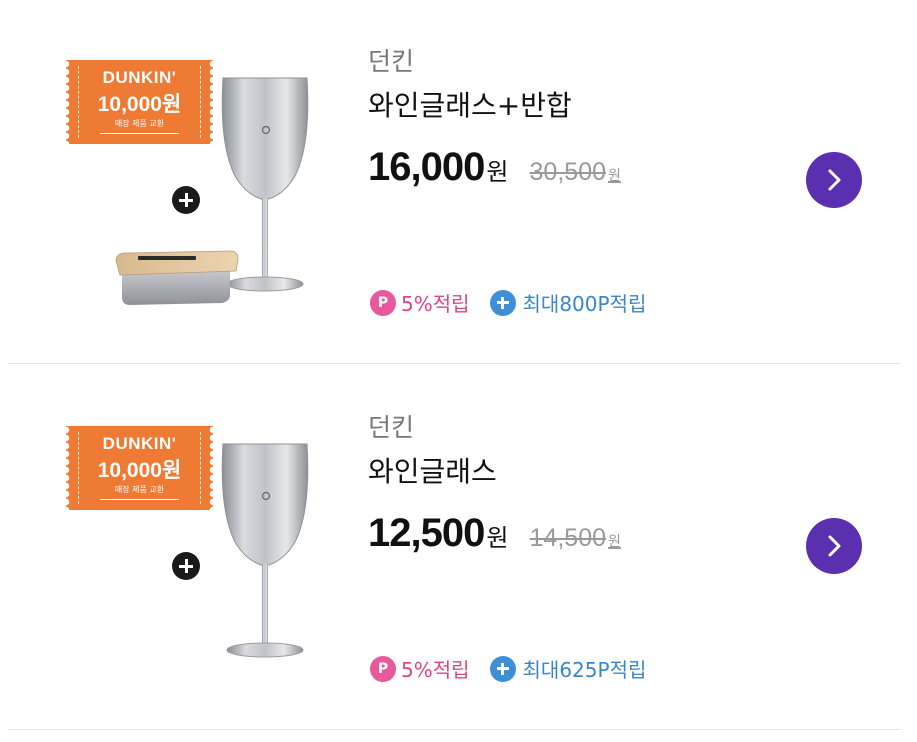  Describe the element at coordinates (584, 304) in the screenshot. I see `max-points: 최대800P적립` at that location.